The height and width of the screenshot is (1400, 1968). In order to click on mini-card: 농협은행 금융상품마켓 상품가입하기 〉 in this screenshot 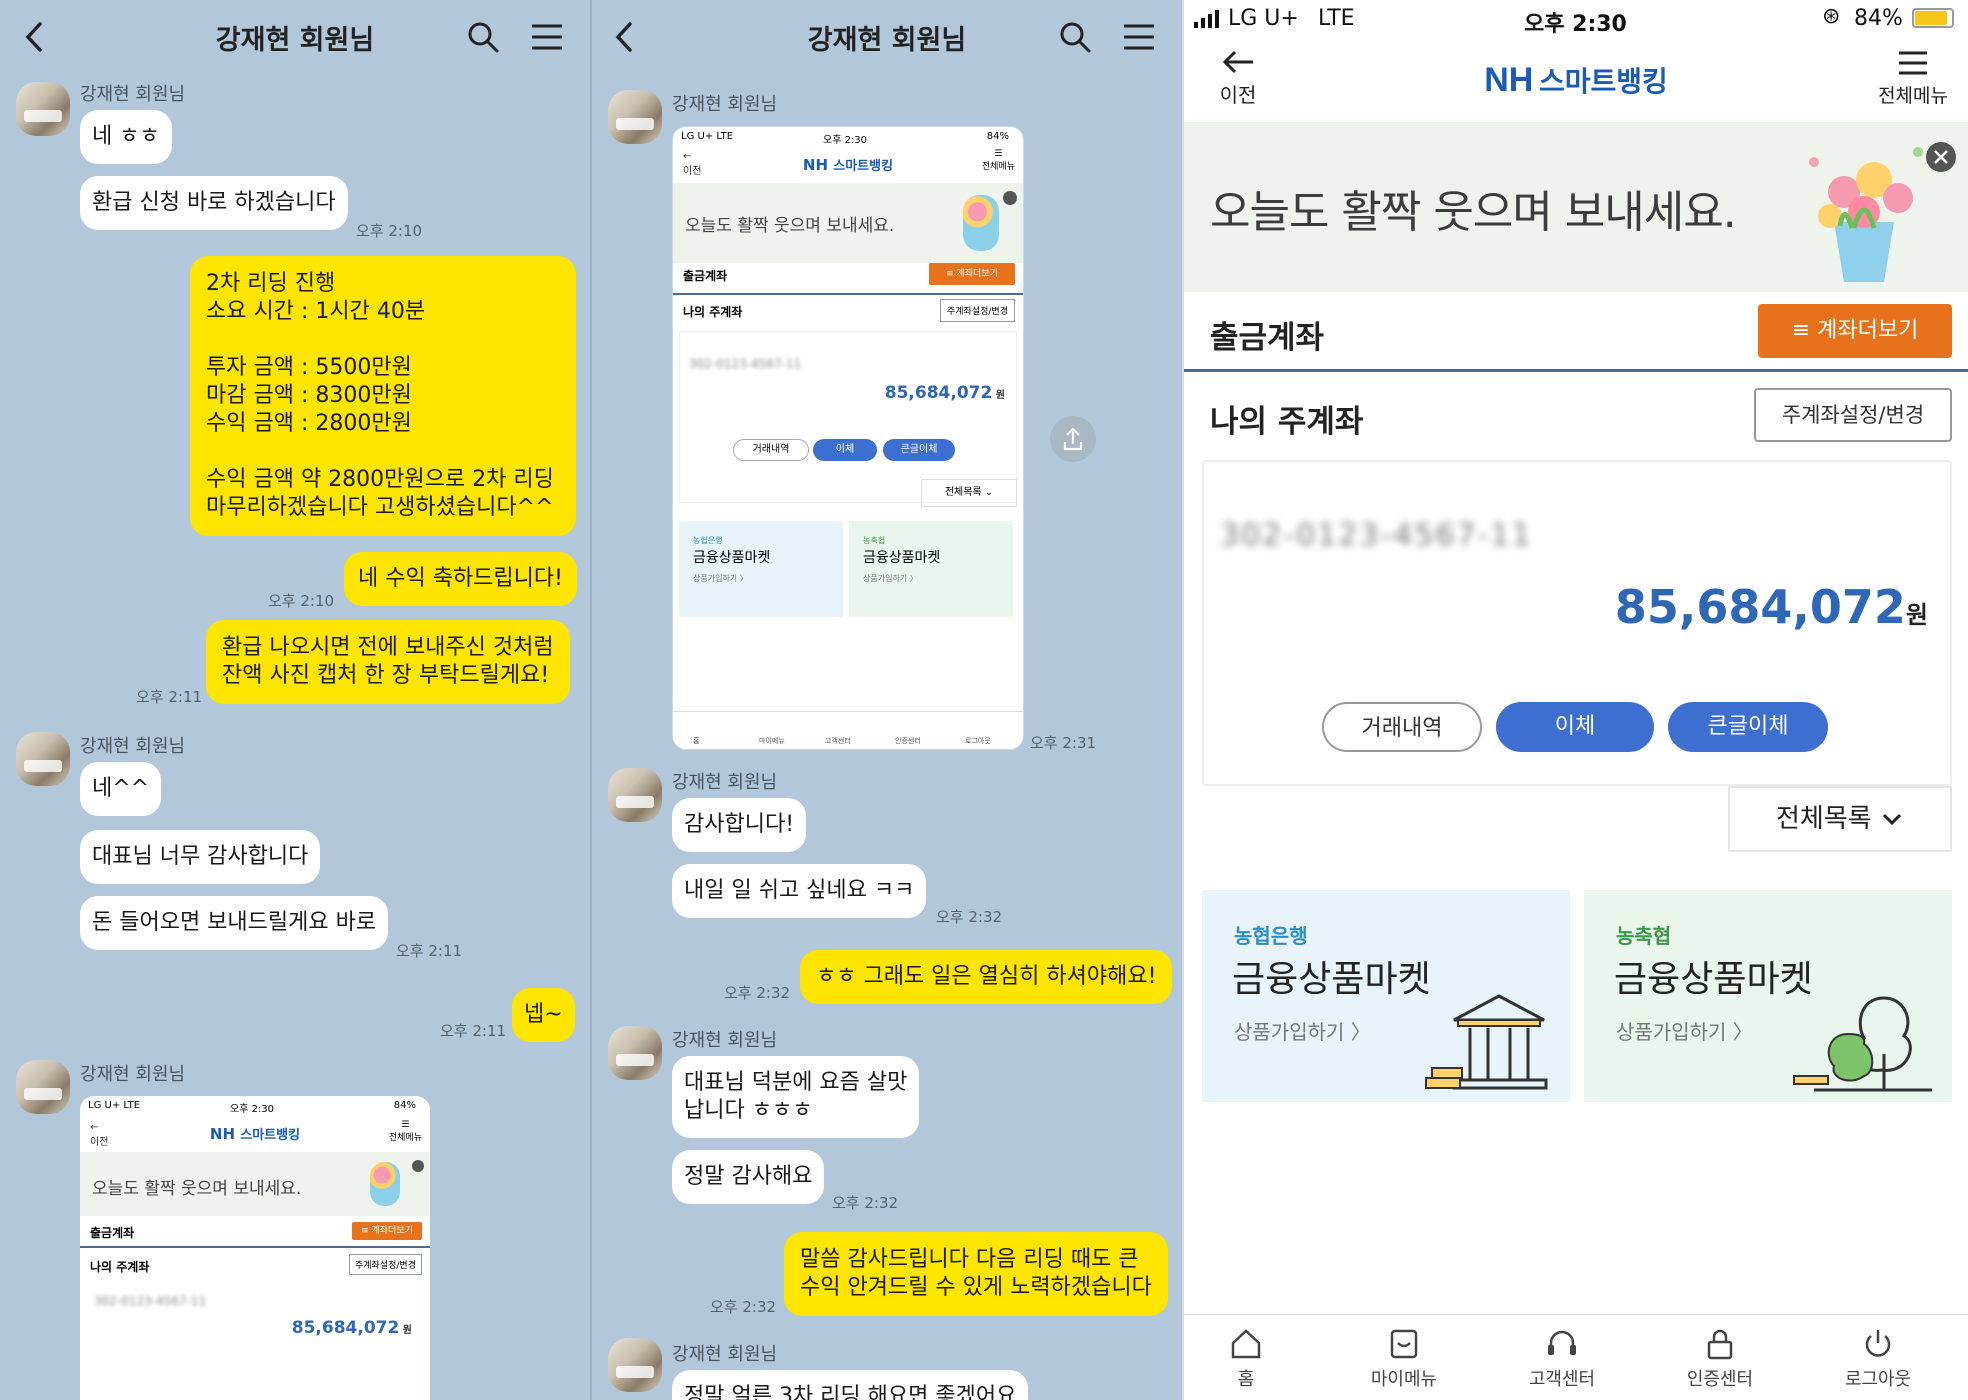, I will do `click(761, 569)`.